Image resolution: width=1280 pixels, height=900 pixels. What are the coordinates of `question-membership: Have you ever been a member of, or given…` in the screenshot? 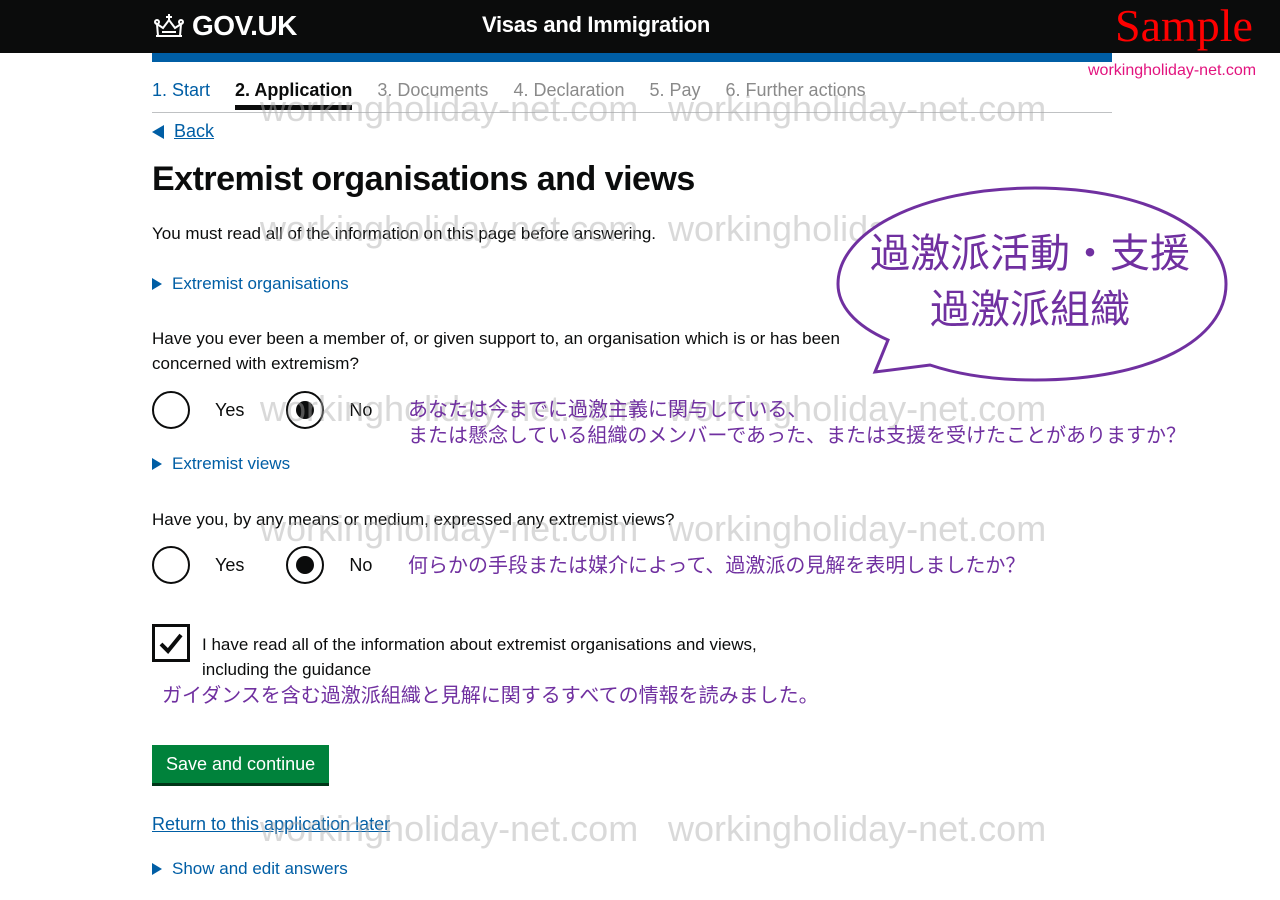 It's located at (496, 351).